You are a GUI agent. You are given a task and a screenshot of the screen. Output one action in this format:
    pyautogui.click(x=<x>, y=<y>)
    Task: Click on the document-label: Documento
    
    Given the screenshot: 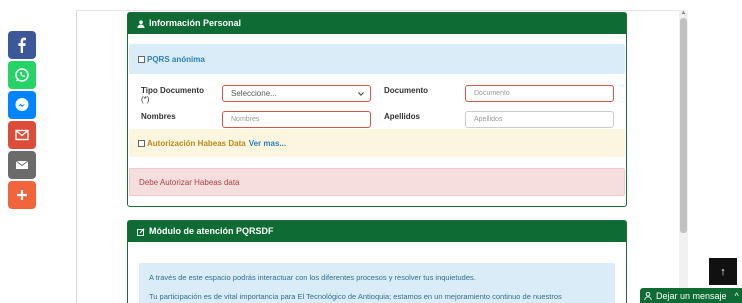 What is the action you would take?
    pyautogui.click(x=406, y=90)
    